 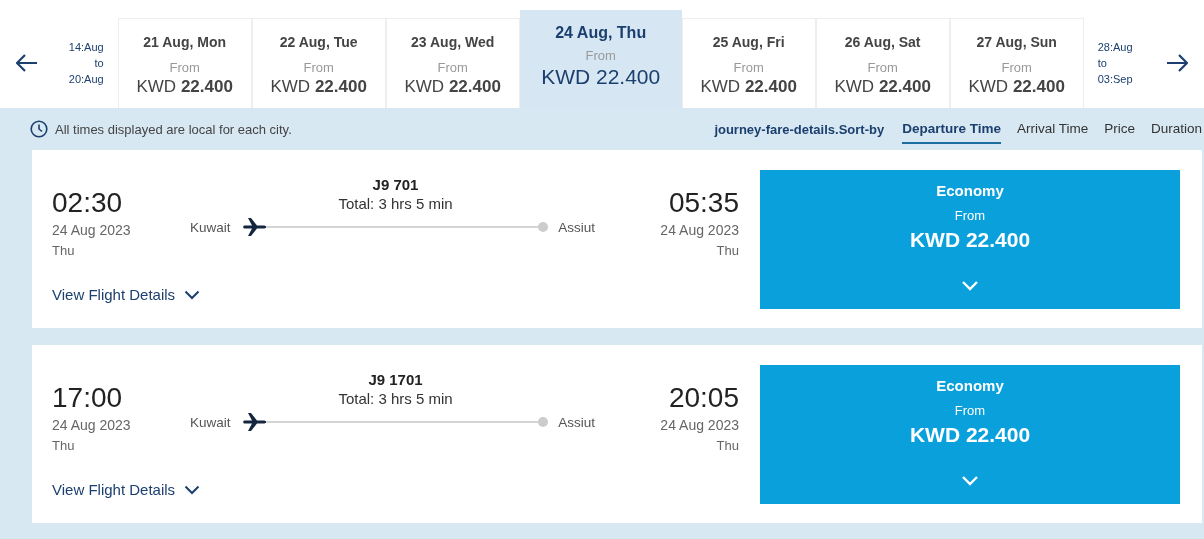 I want to click on next-week-link: 28:Aug to 03:Sep, so click(x=1117, y=63).